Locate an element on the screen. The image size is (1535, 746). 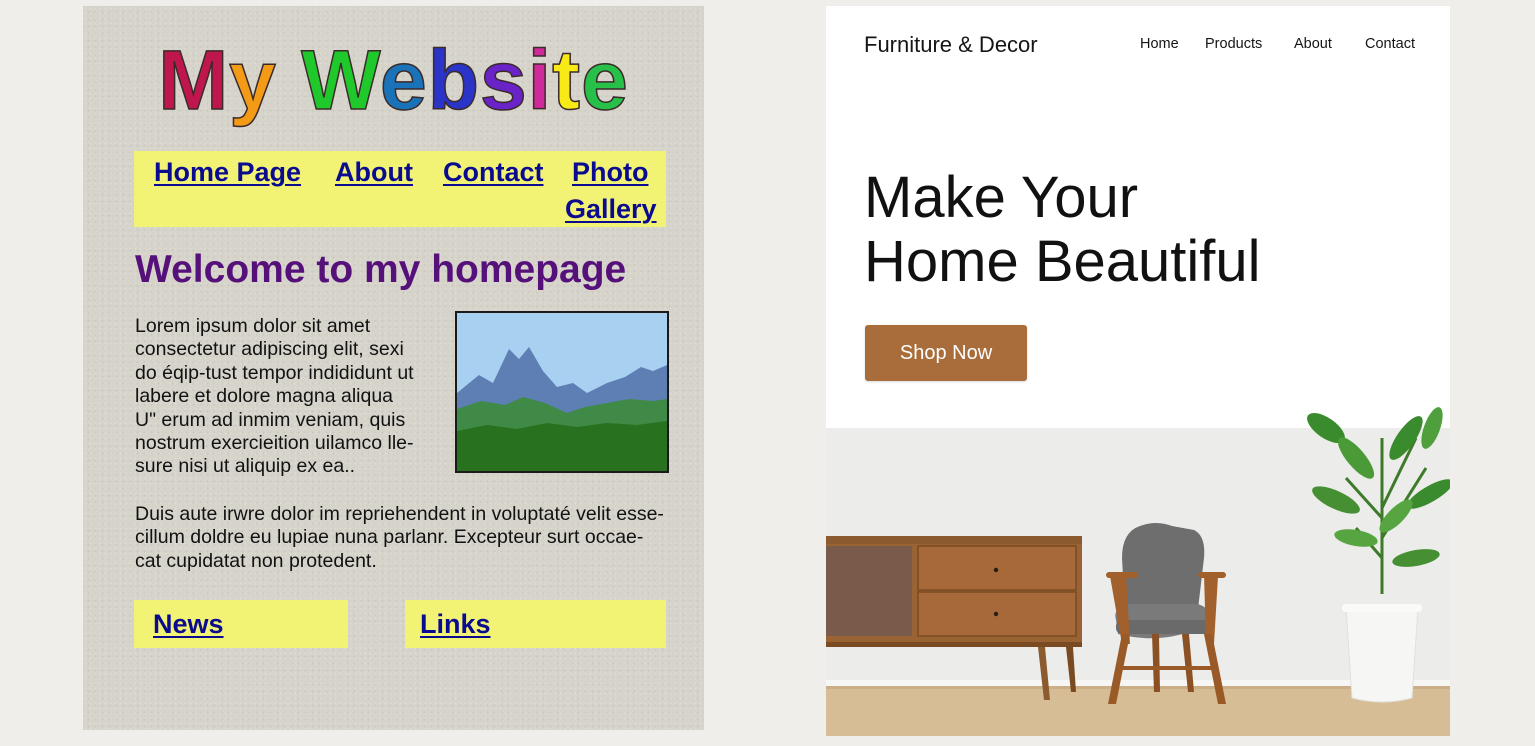
shop-now-button: Shop Now is located at coordinates (946, 353).